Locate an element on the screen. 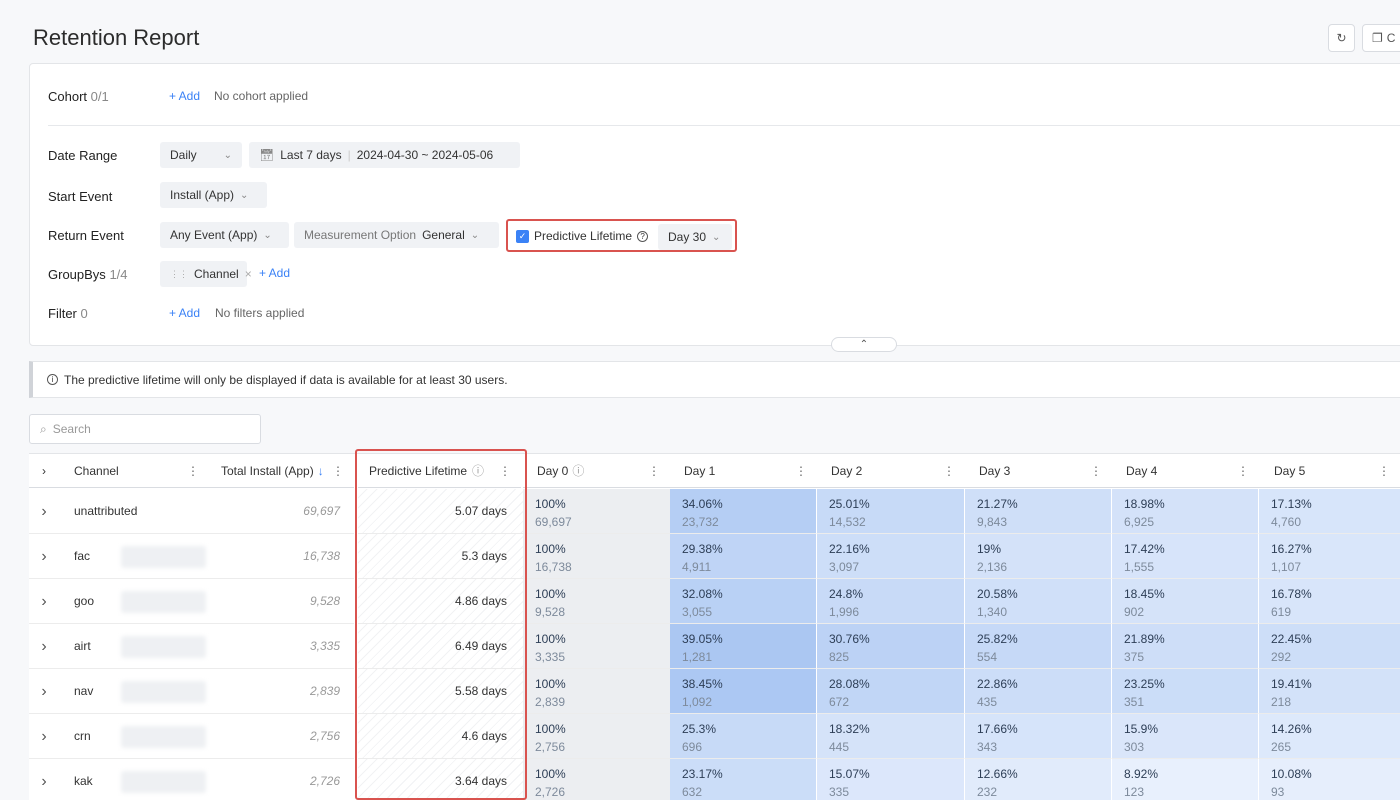  retention-cell-d4: 21.89% 375 is located at coordinates (1185, 646).